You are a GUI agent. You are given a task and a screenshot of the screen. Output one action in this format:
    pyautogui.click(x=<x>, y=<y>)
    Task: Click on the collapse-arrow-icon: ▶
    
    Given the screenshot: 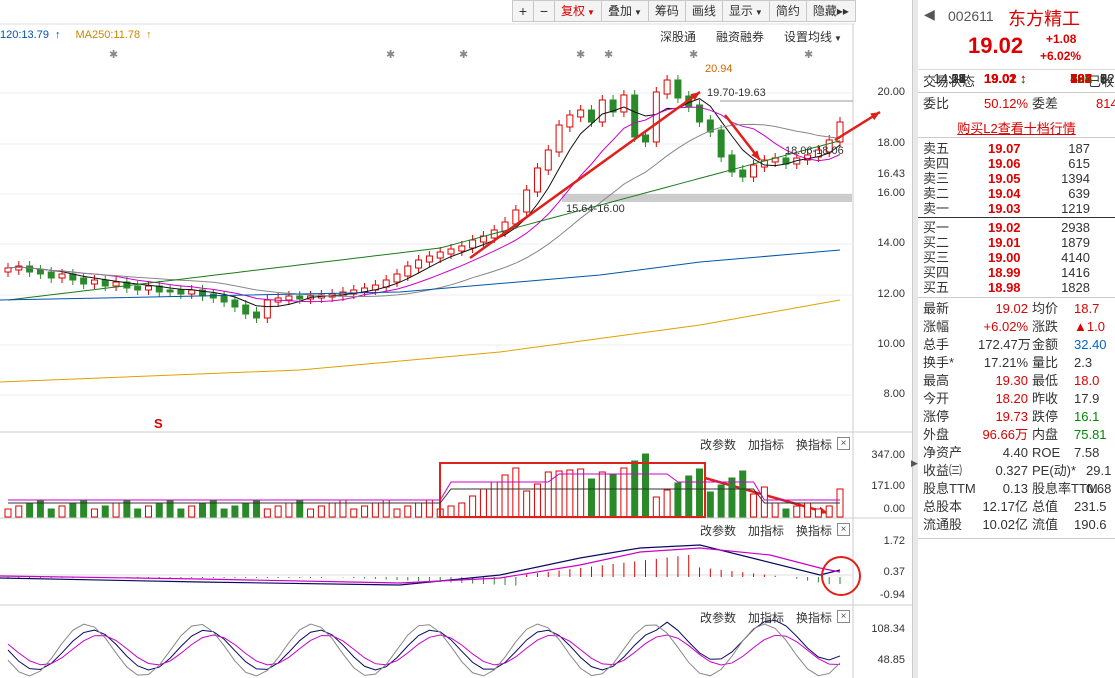 What is the action you would take?
    pyautogui.click(x=914, y=468)
    